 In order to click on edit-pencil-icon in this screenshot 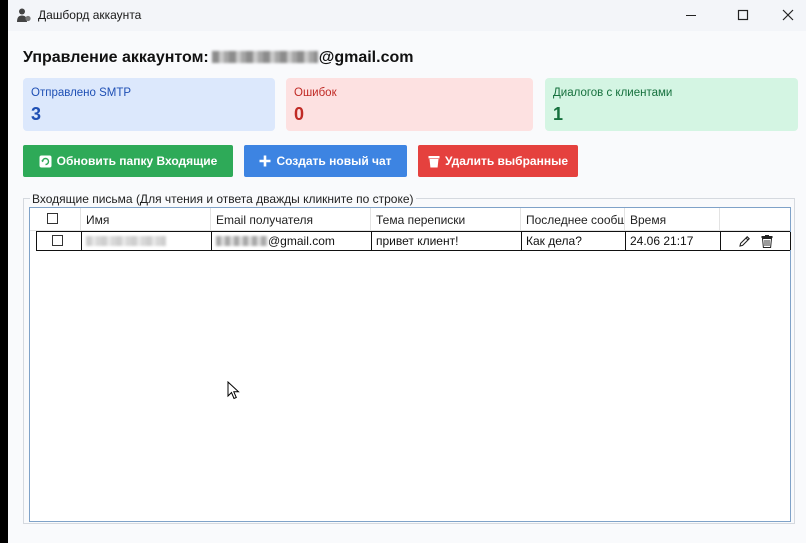, I will do `click(744, 241)`.